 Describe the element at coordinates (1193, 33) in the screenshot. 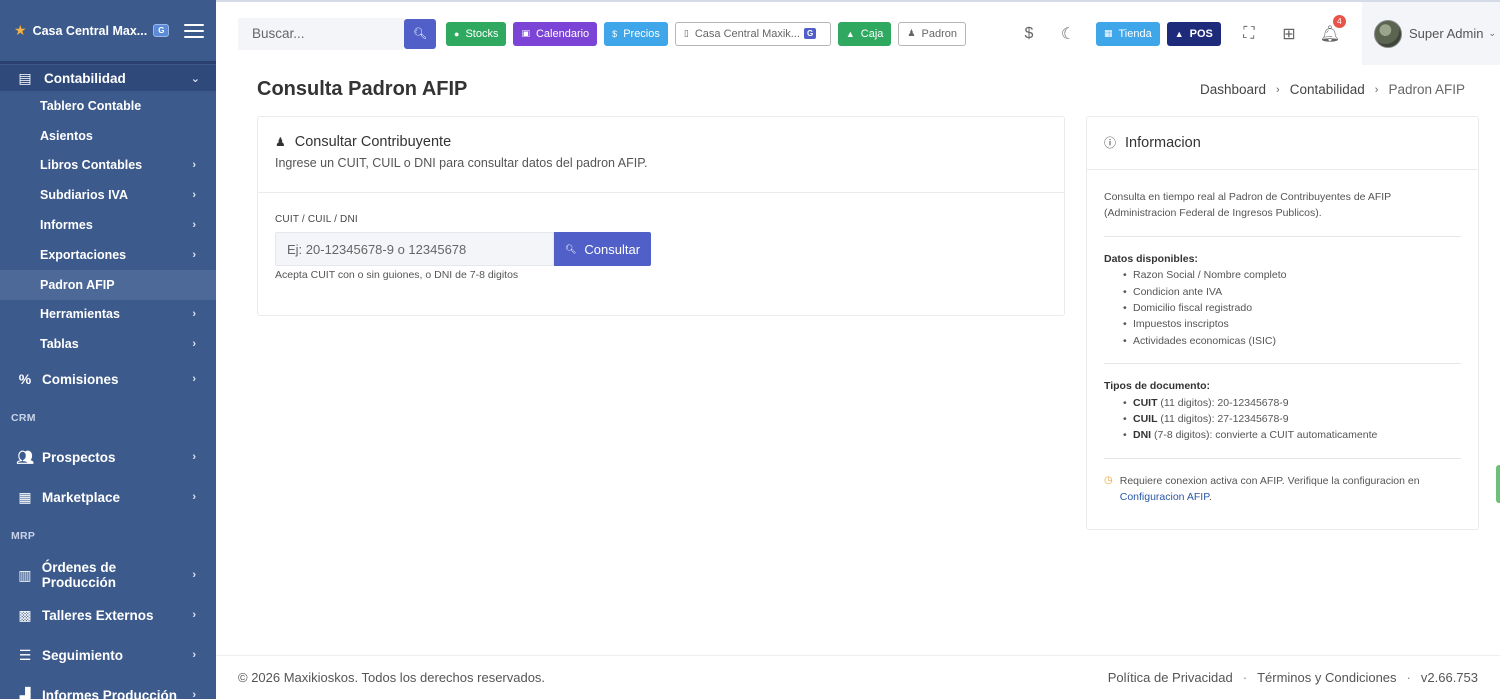

I see `pos-button: ▲ POS` at that location.